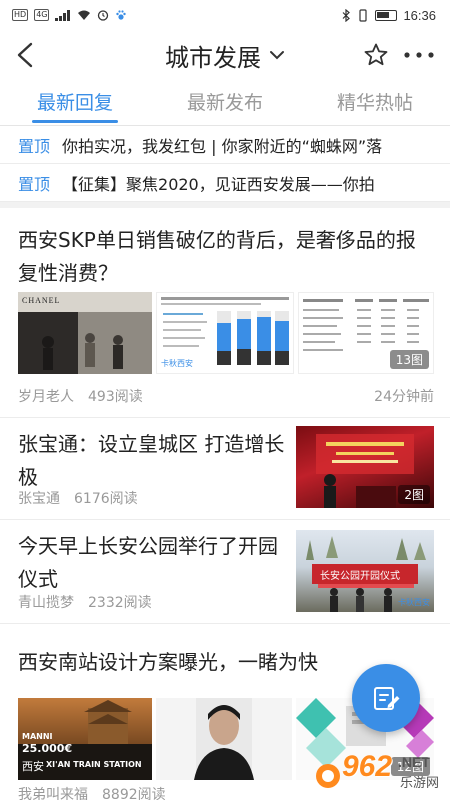 The width and height of the screenshot is (450, 800). I want to click on poster-city: 西安, so click(33, 766).